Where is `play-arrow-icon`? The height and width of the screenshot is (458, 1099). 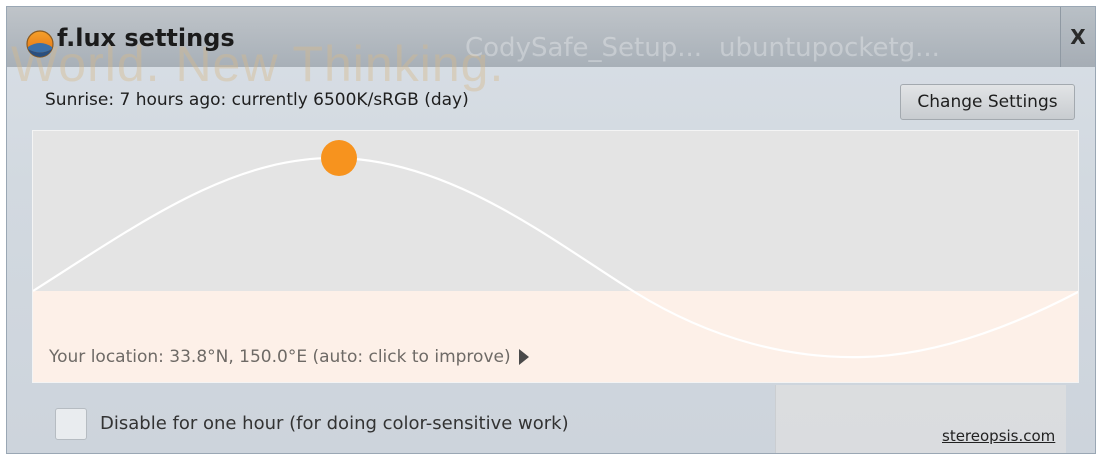
play-arrow-icon is located at coordinates (523, 357).